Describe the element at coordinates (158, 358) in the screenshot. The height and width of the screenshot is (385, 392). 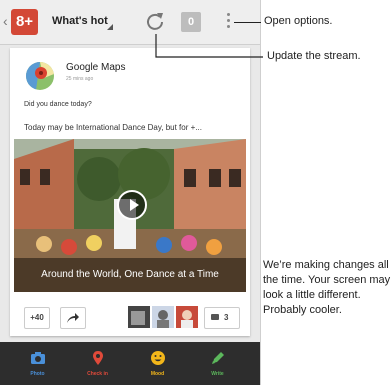
I see `smiley-icon` at that location.